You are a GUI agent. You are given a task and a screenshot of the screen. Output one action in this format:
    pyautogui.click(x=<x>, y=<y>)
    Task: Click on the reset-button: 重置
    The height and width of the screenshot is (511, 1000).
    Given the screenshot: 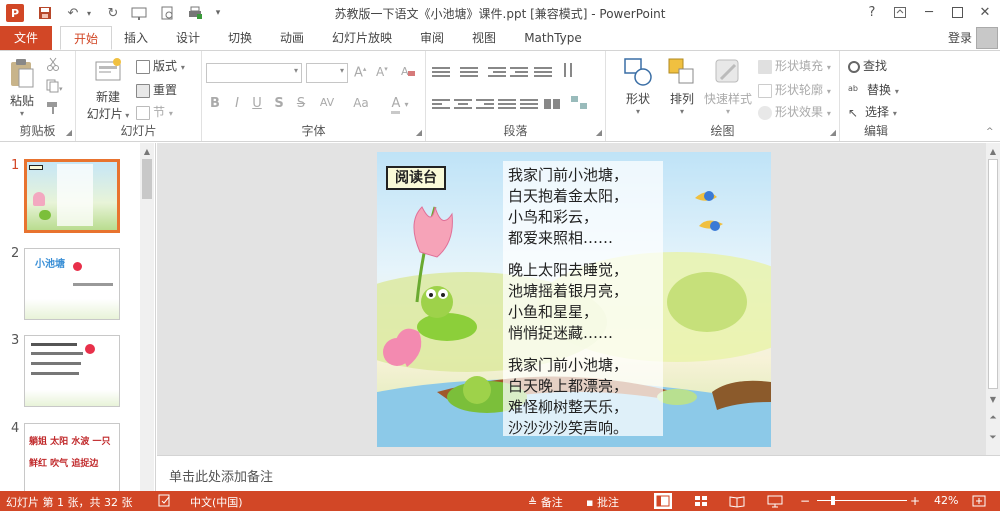 What is the action you would take?
    pyautogui.click(x=156, y=89)
    